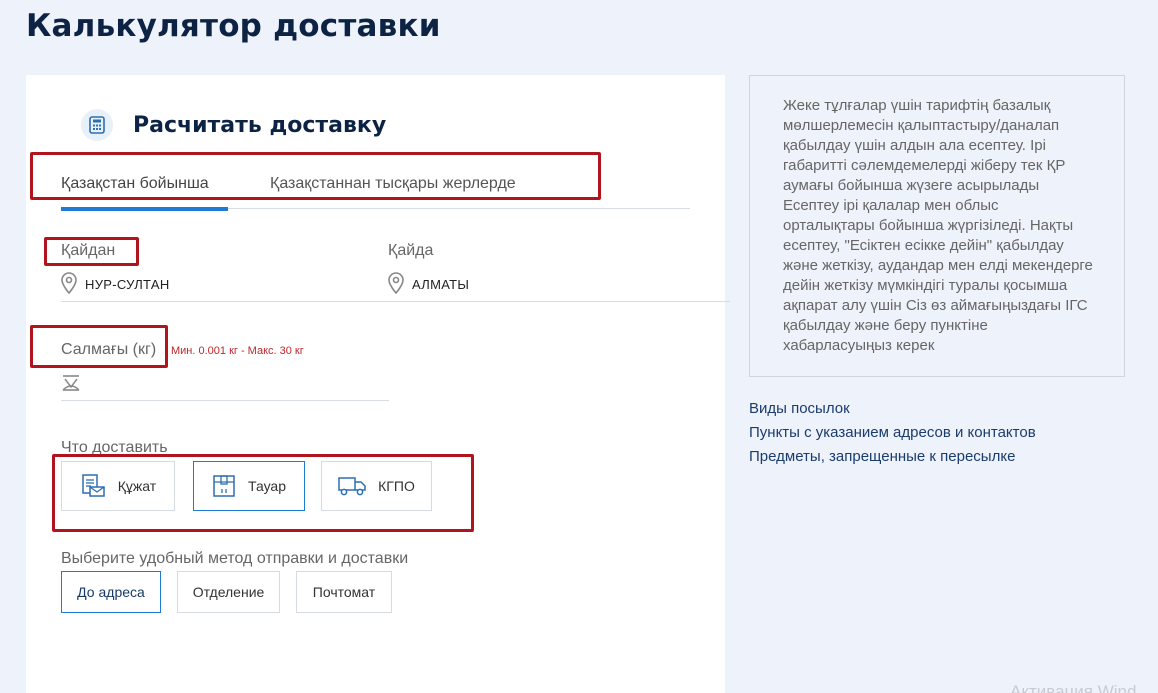 This screenshot has height=693, width=1158. I want to click on annotation-box-tabs, so click(315, 176).